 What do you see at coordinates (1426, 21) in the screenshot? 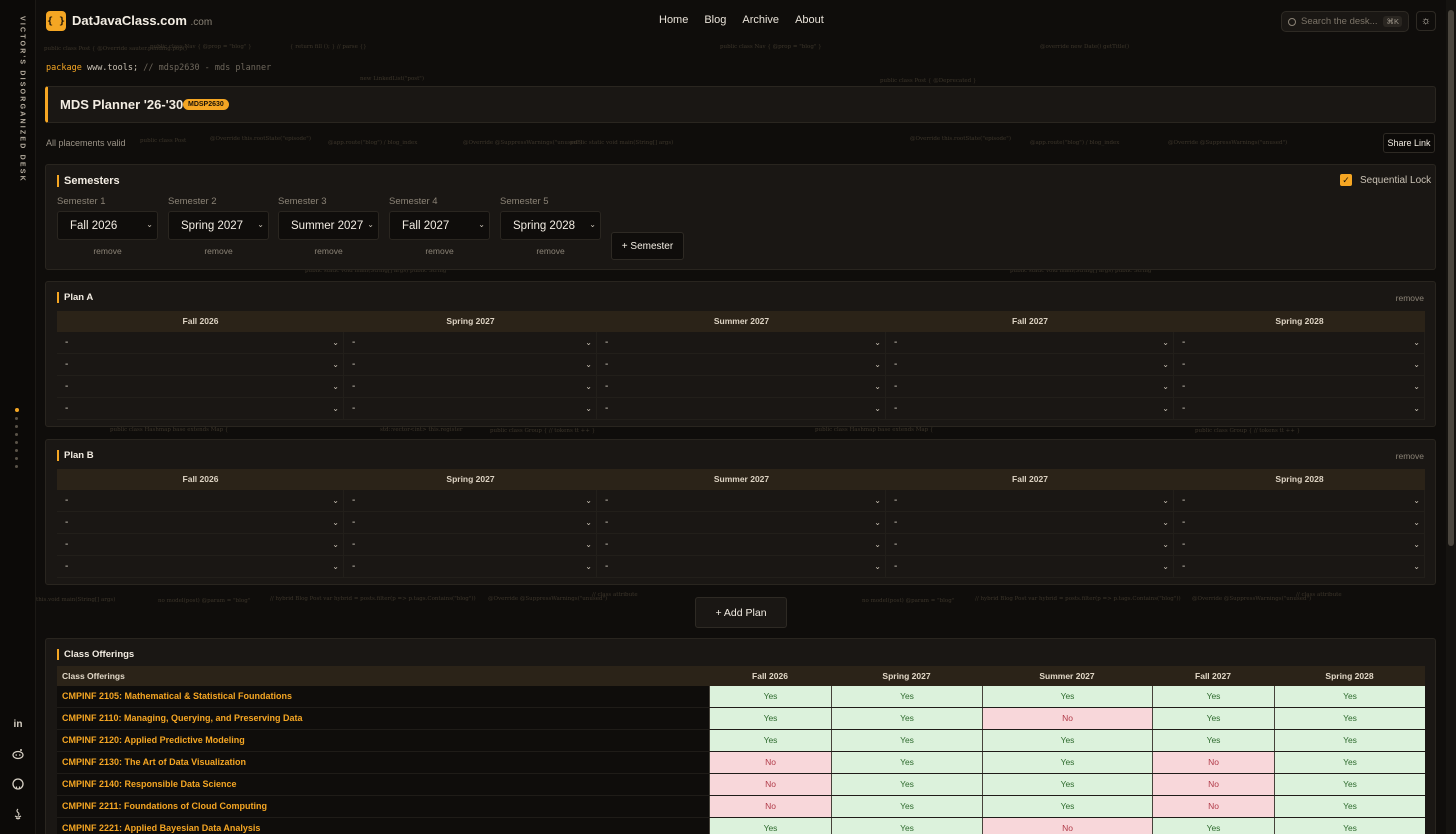
I see `theme-toggle-icon: ☼` at bounding box center [1426, 21].